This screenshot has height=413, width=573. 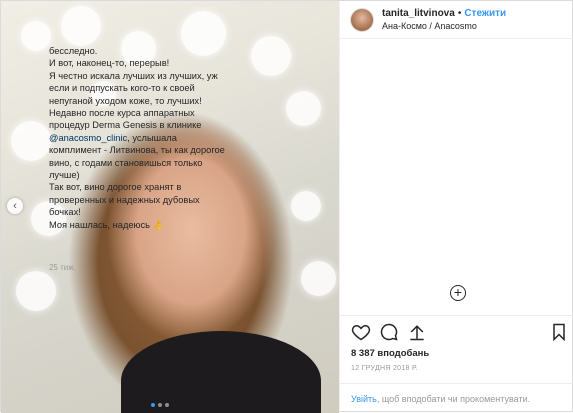 What do you see at coordinates (458, 293) in the screenshot?
I see `plus-circle-icon: +` at bounding box center [458, 293].